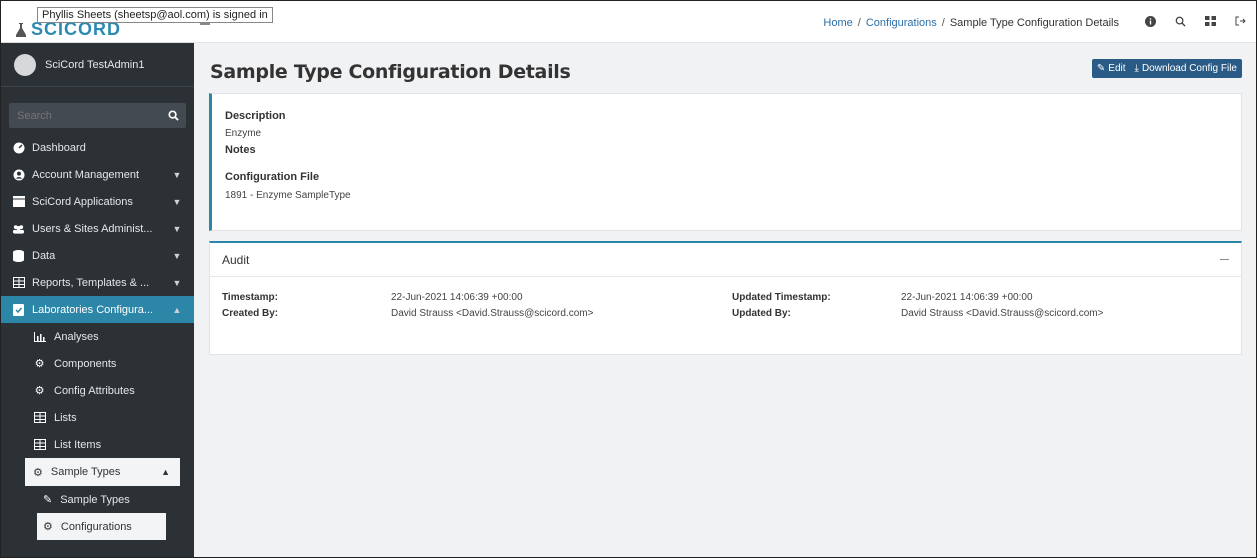 This screenshot has height=558, width=1257. Describe the element at coordinates (65, 417) in the screenshot. I see `sidebar-item-label: Lists` at that location.